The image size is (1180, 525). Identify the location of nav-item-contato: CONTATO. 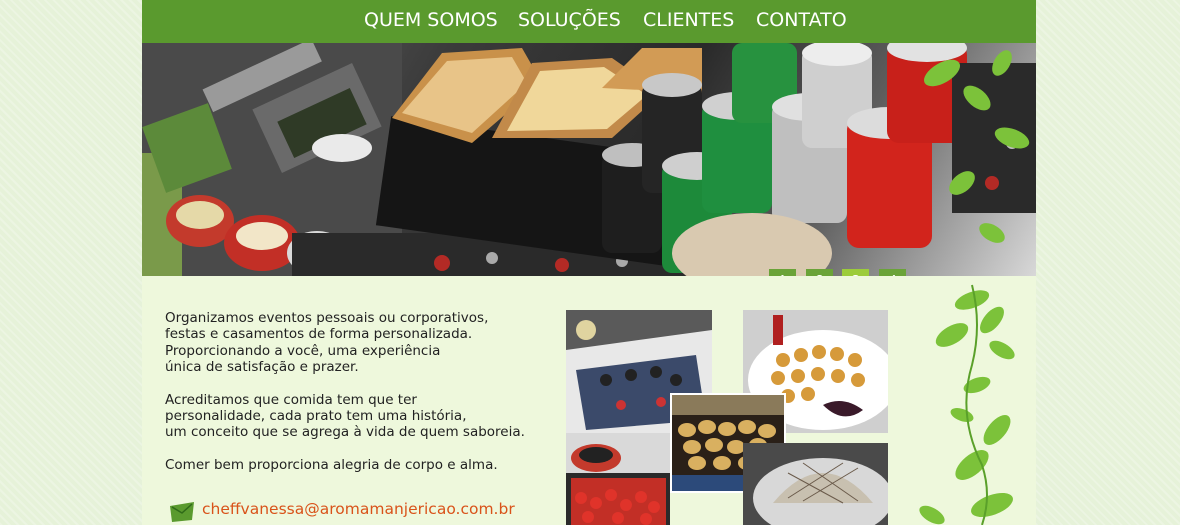
(801, 20).